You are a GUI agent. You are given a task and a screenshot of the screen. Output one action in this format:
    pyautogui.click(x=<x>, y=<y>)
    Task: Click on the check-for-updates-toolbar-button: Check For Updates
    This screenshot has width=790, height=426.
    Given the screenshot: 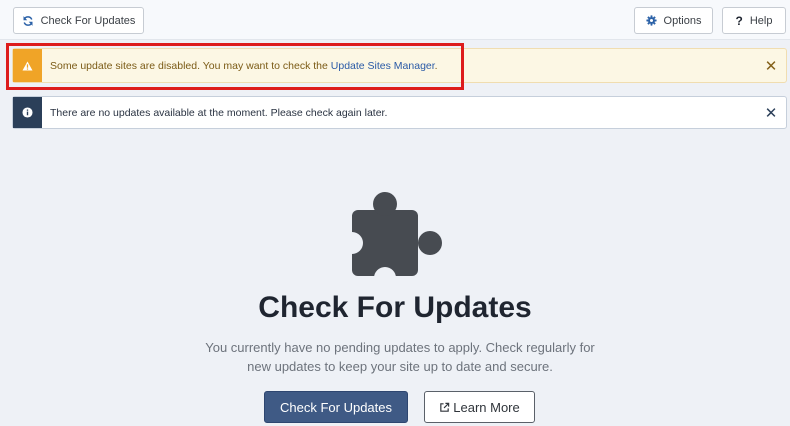 What is the action you would take?
    pyautogui.click(x=78, y=20)
    